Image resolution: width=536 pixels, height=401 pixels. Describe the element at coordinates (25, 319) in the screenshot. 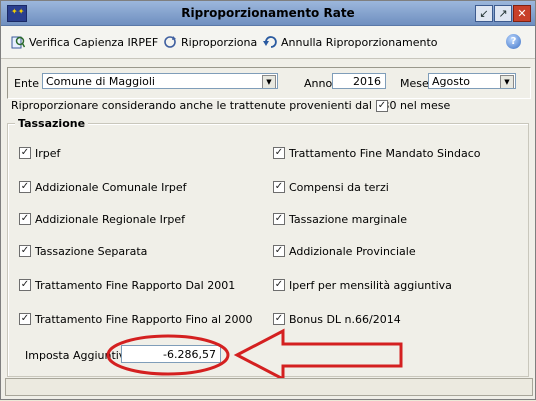

I see `tfr-fino-2000-checkbox: ✓` at that location.